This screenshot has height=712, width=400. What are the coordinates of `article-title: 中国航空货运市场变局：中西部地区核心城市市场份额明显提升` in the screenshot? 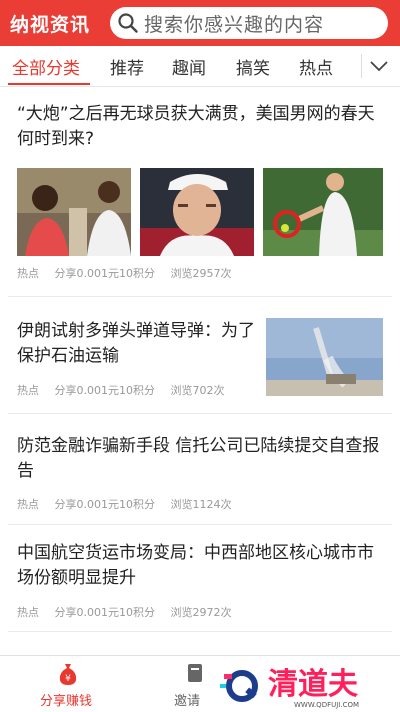 It's located at (195, 565).